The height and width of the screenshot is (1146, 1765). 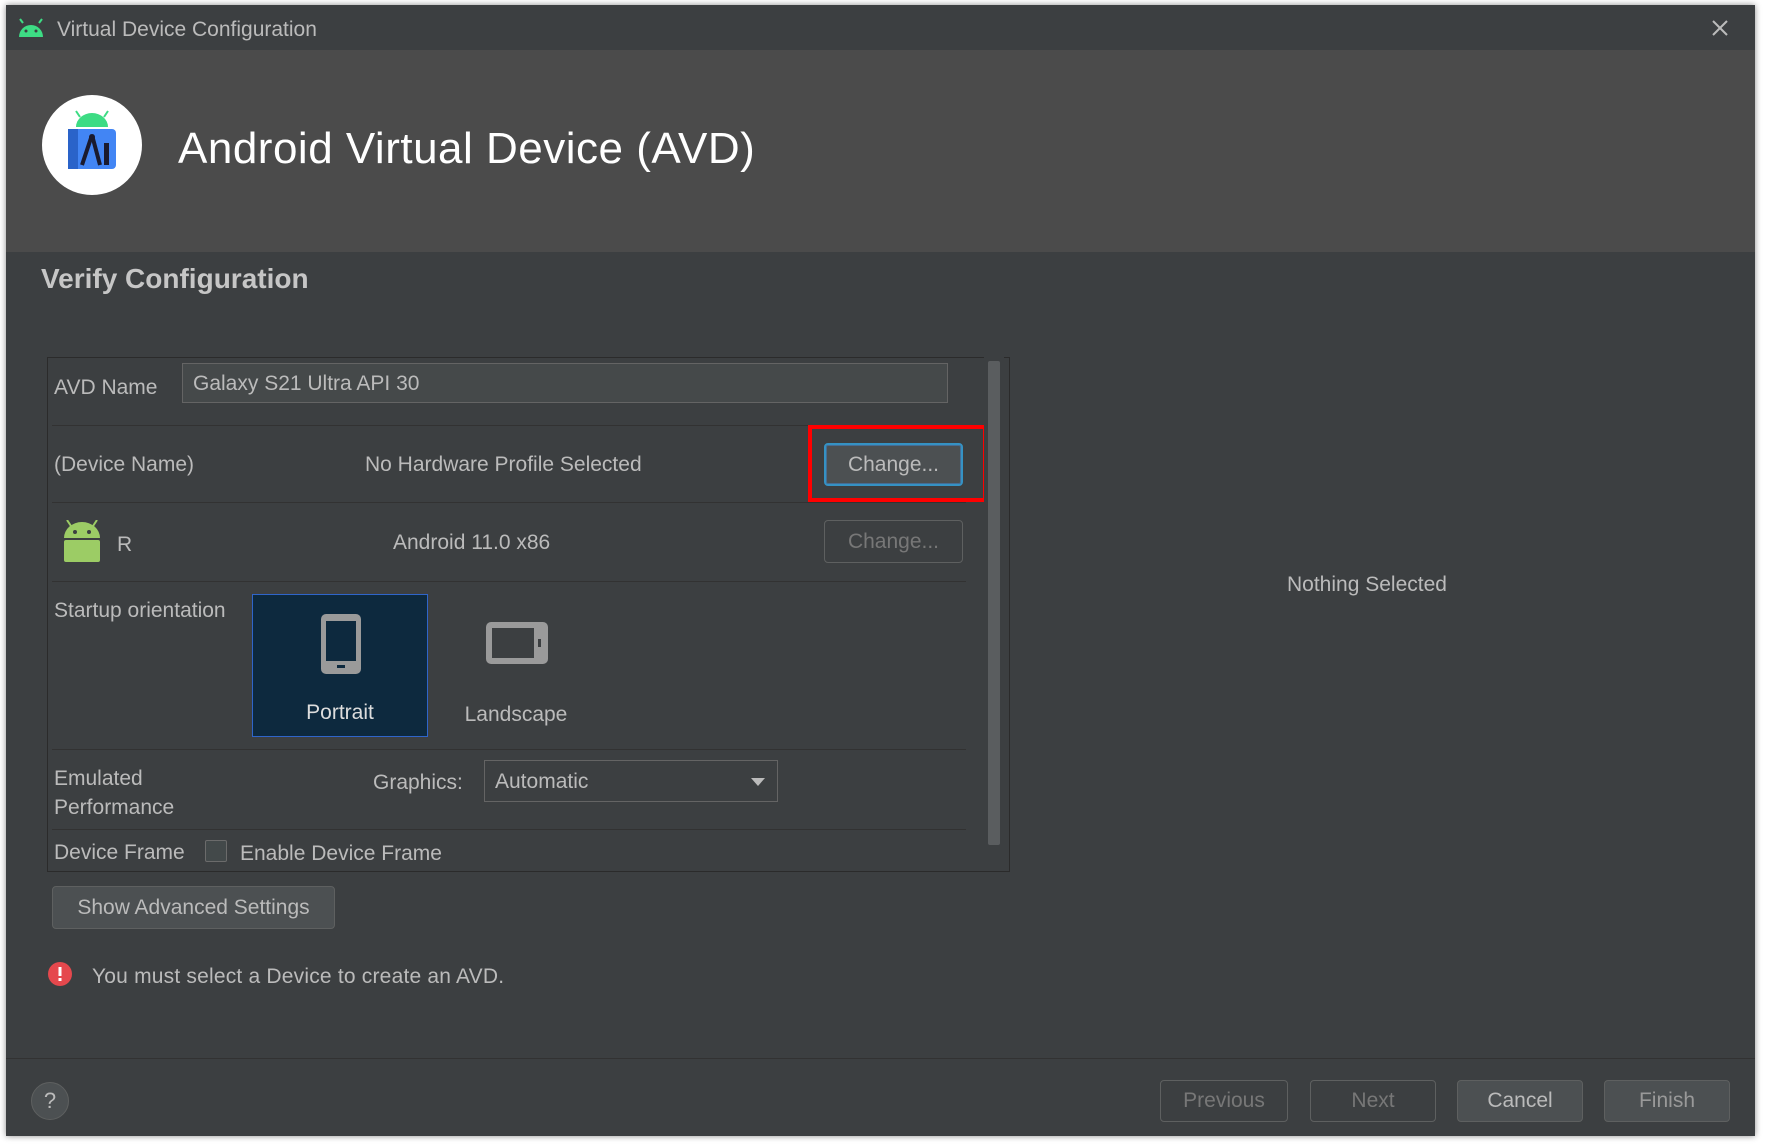 What do you see at coordinates (1720, 28) in the screenshot?
I see `close-icon` at bounding box center [1720, 28].